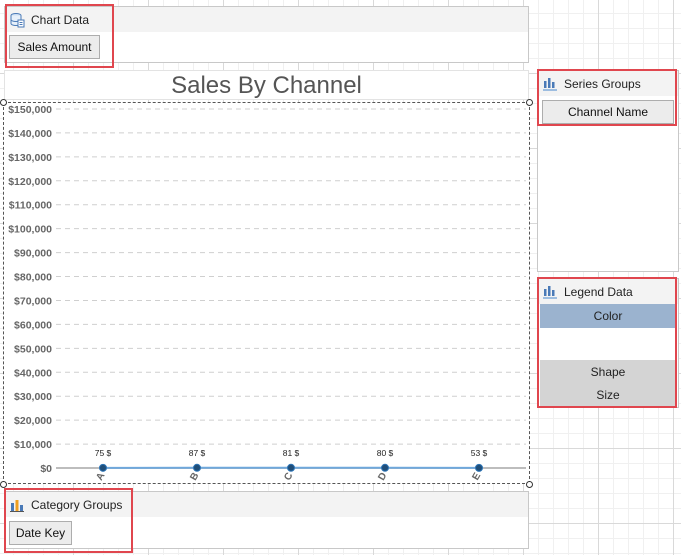 This screenshot has width=681, height=555. I want to click on x-tick-label: A, so click(100, 477).